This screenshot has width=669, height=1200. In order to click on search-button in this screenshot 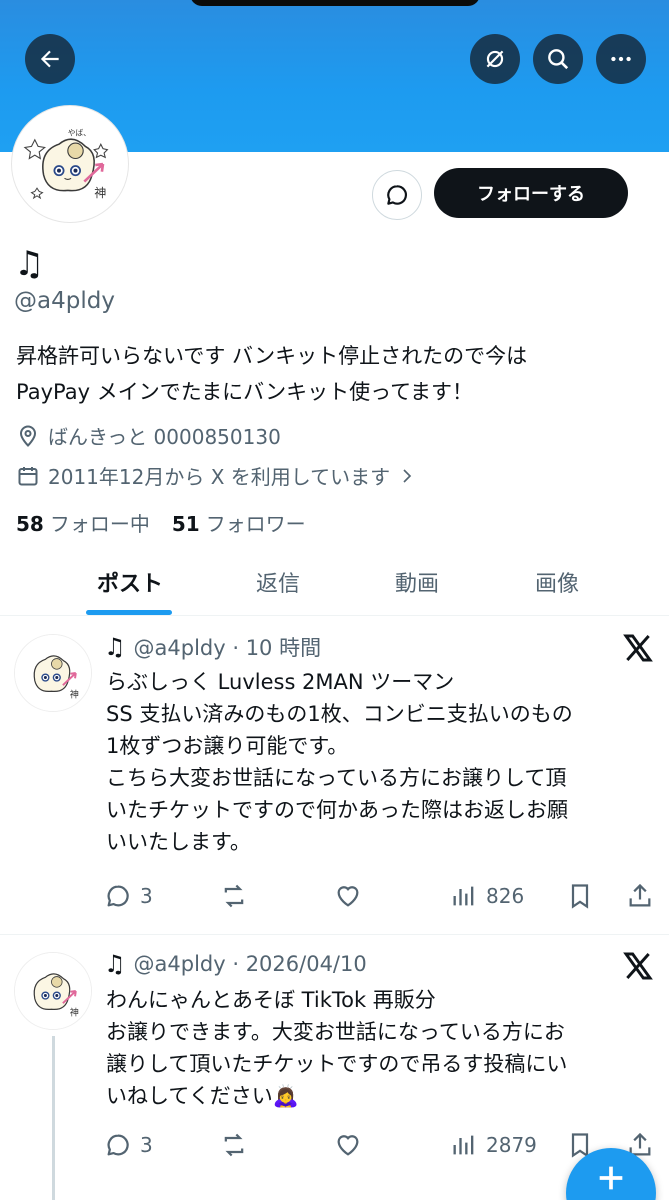, I will do `click(558, 59)`.